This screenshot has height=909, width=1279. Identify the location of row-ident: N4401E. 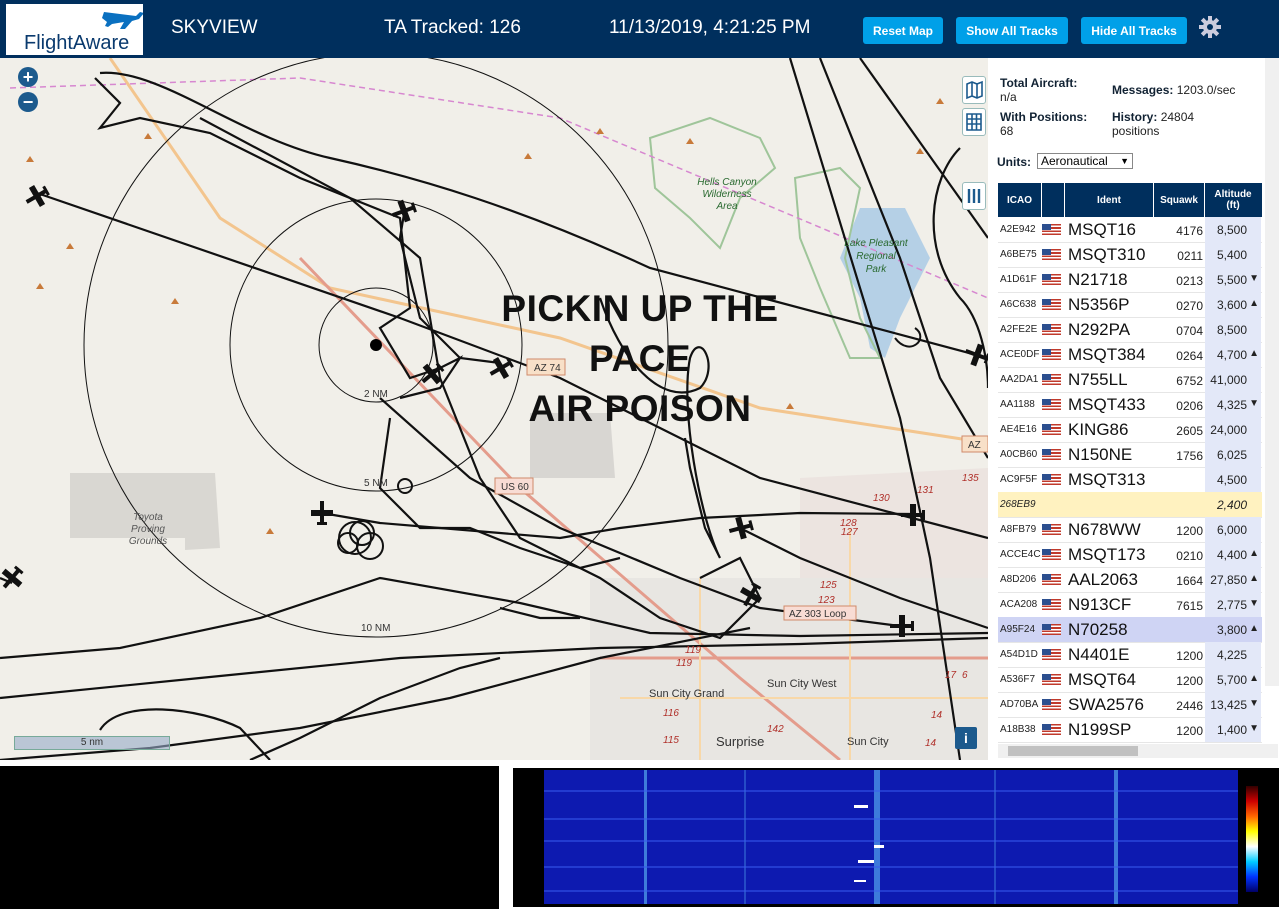
(1099, 654).